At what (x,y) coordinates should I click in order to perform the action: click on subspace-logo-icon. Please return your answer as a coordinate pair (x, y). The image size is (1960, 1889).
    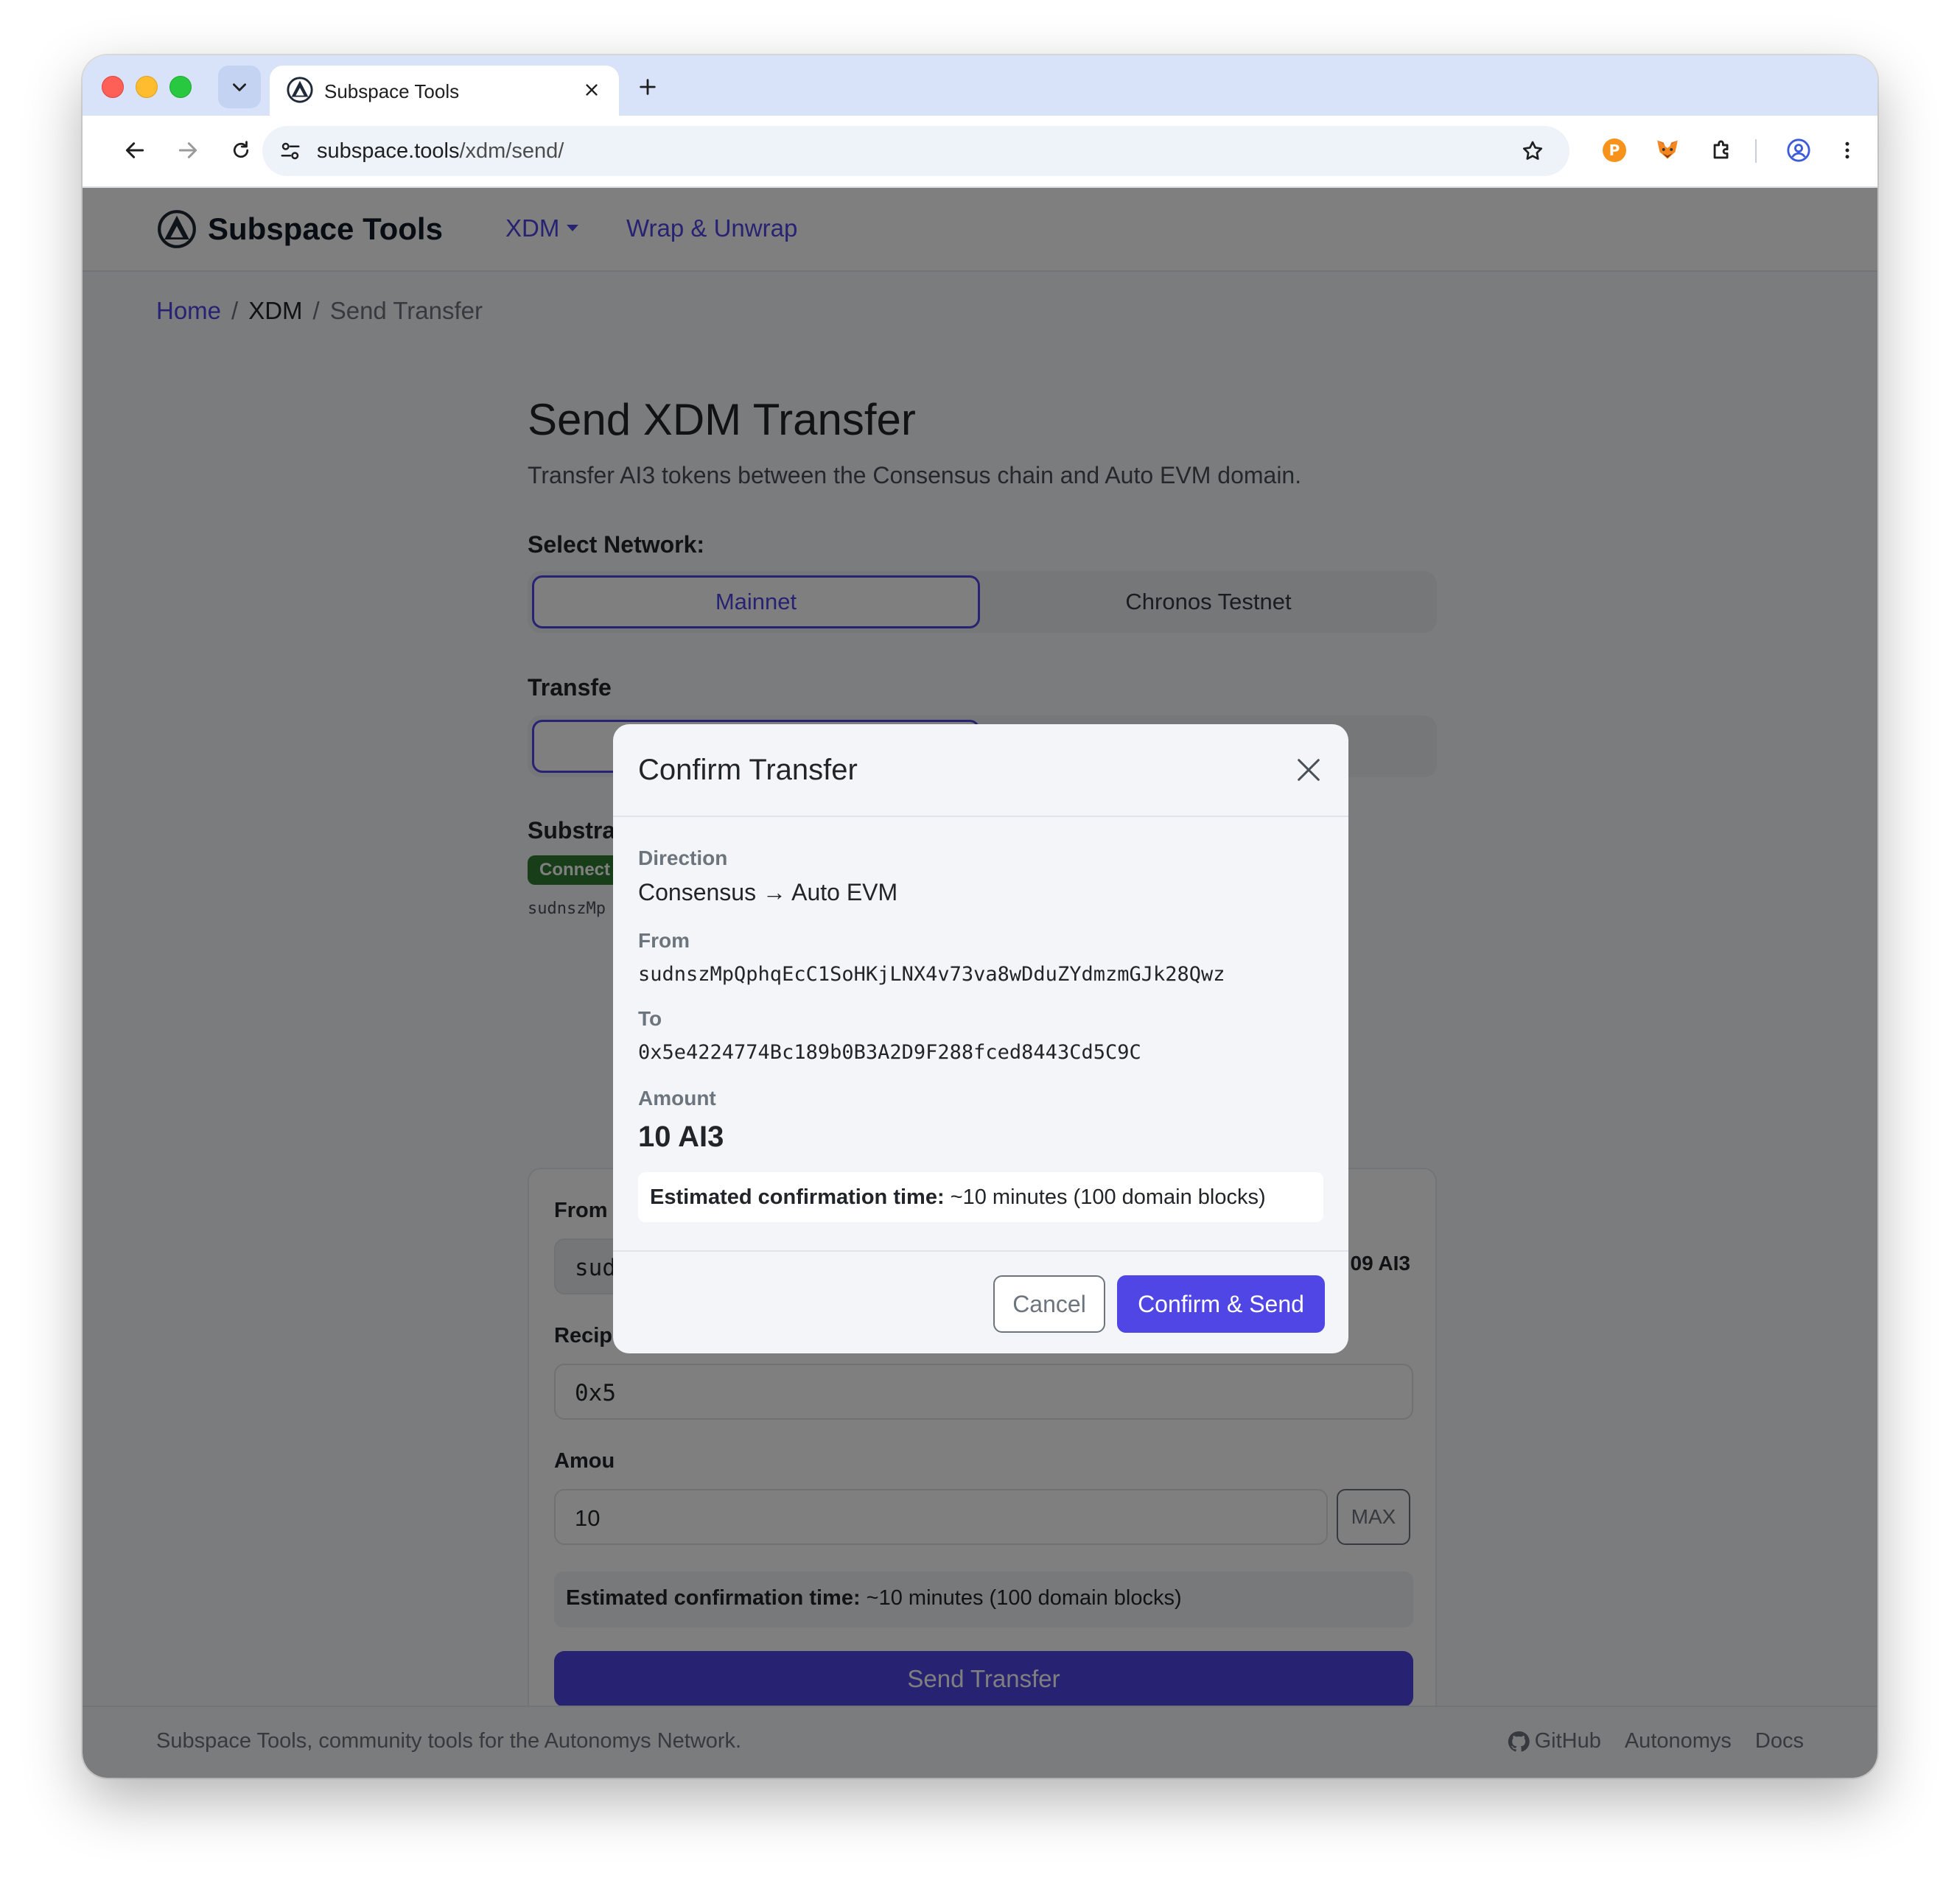
    Looking at the image, I should click on (300, 90).